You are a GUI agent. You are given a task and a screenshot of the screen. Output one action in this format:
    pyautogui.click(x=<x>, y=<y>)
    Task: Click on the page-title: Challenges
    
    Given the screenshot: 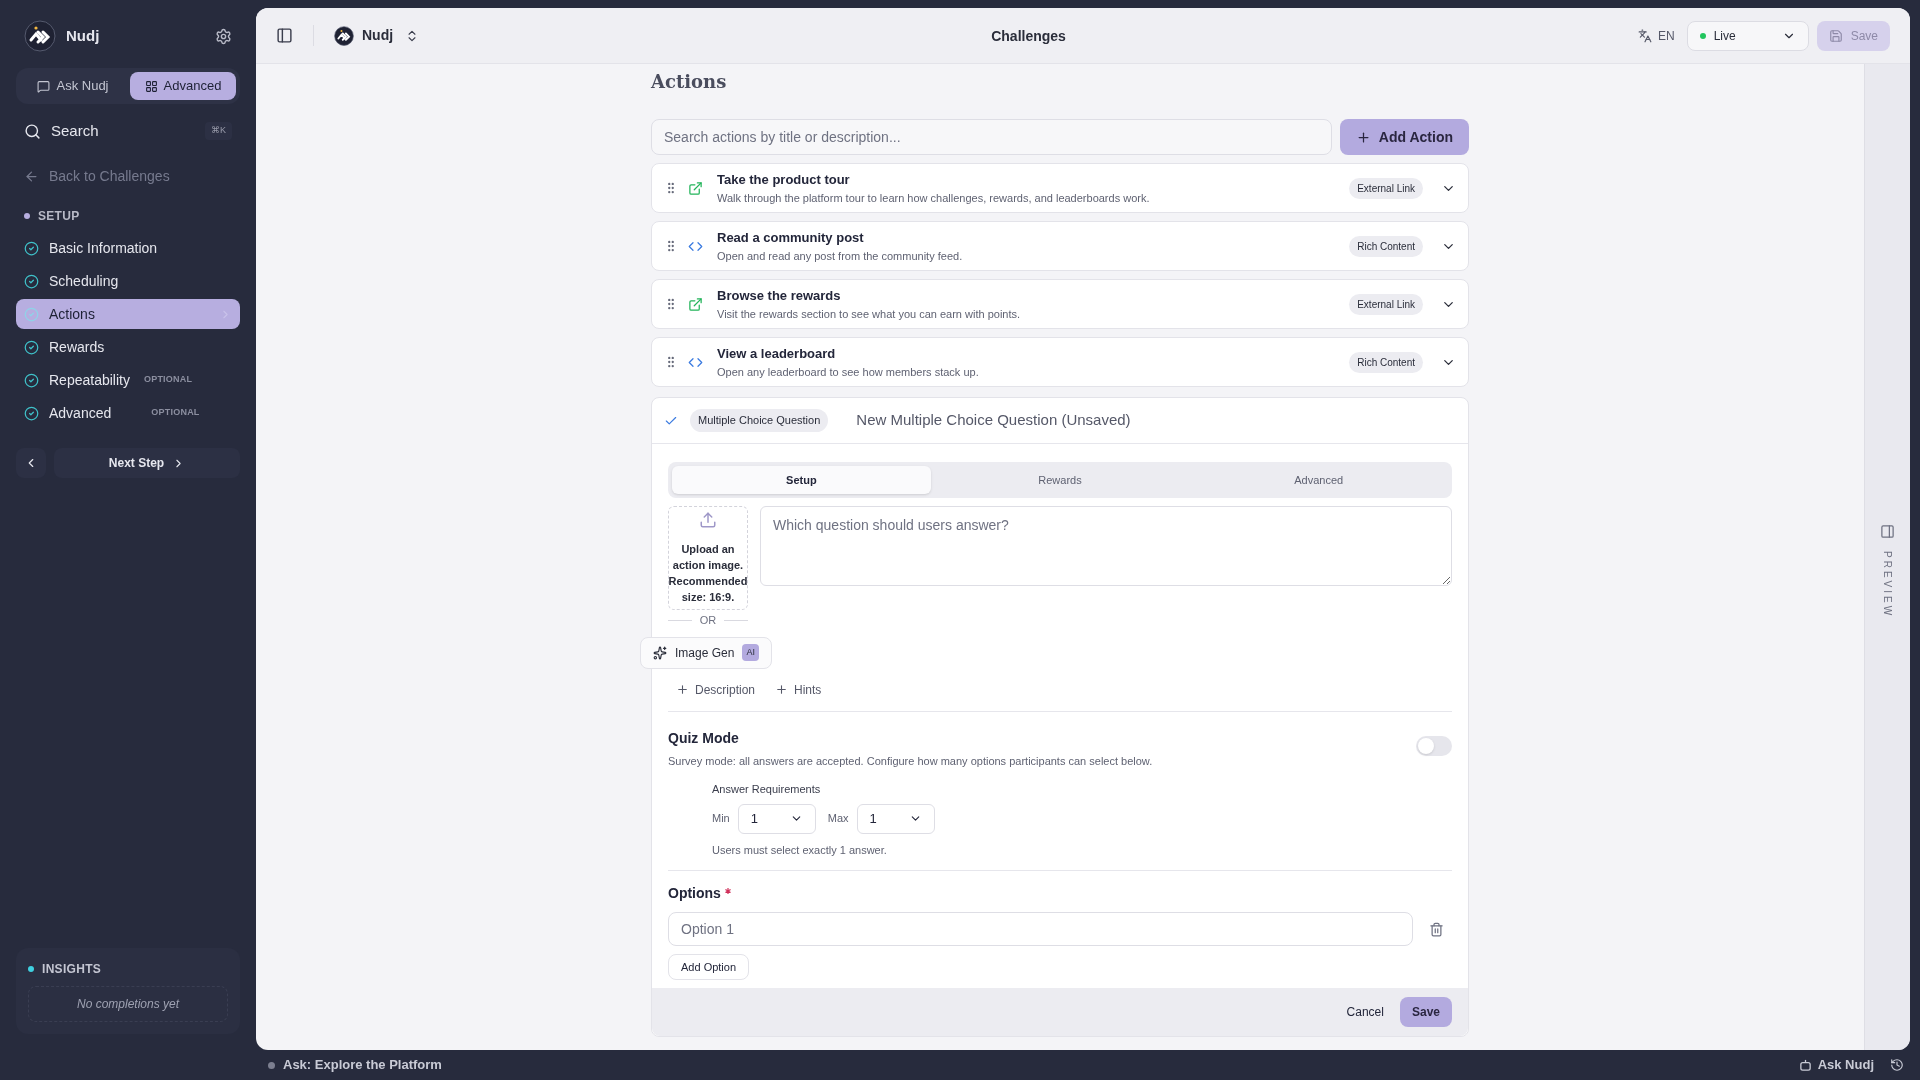 What is the action you would take?
    pyautogui.click(x=1028, y=35)
    